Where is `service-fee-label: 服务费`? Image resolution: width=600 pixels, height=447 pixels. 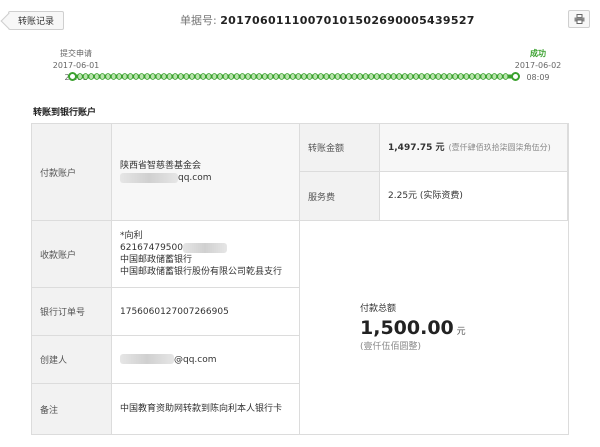
service-fee-label: 服务费 is located at coordinates (322, 197).